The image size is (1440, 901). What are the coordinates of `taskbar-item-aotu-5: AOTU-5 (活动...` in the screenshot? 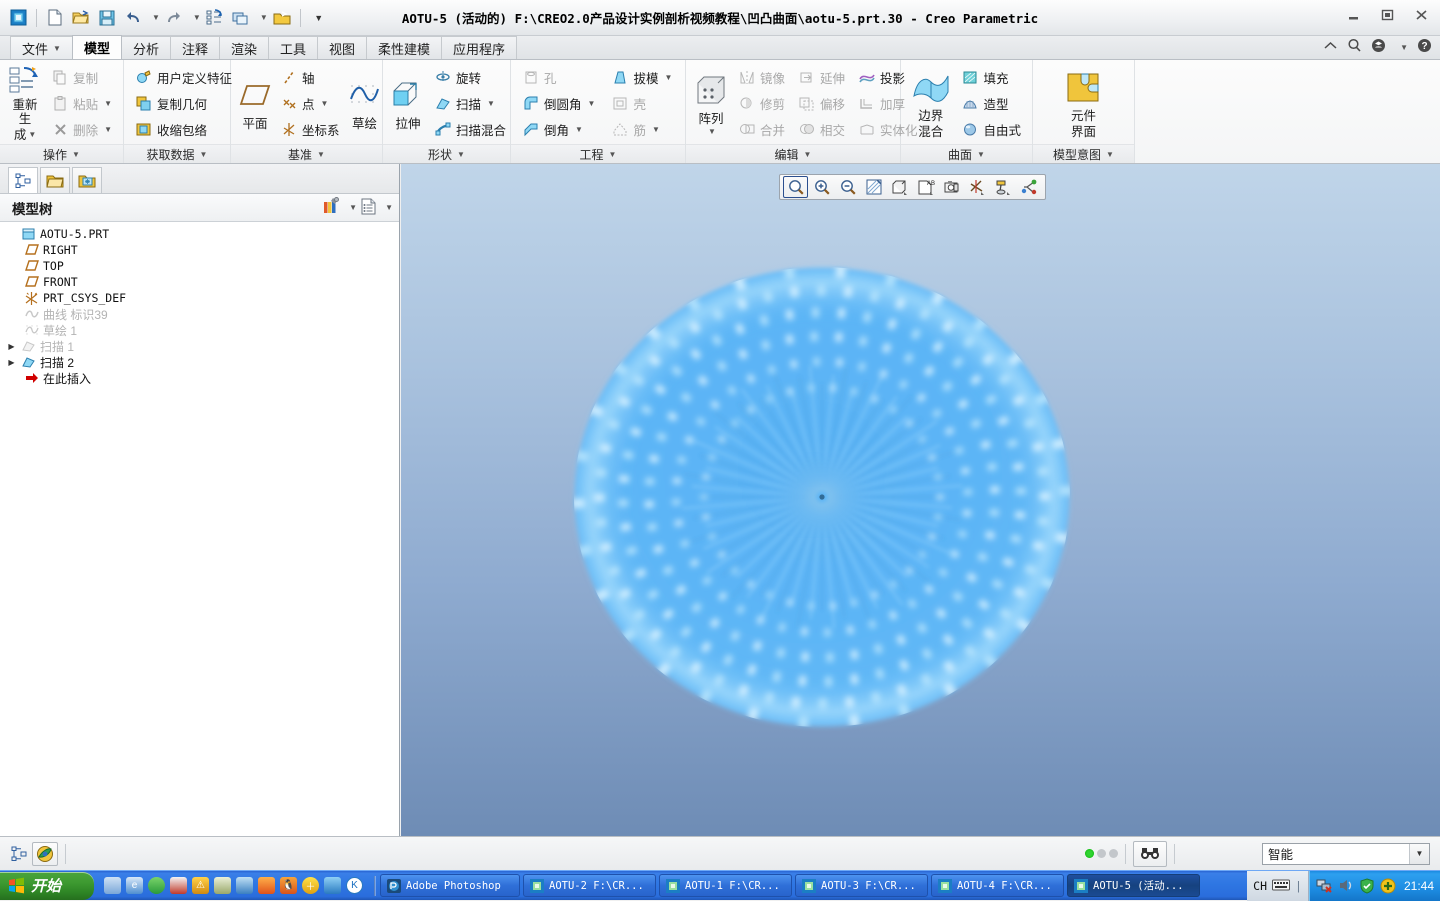 It's located at (1133, 885).